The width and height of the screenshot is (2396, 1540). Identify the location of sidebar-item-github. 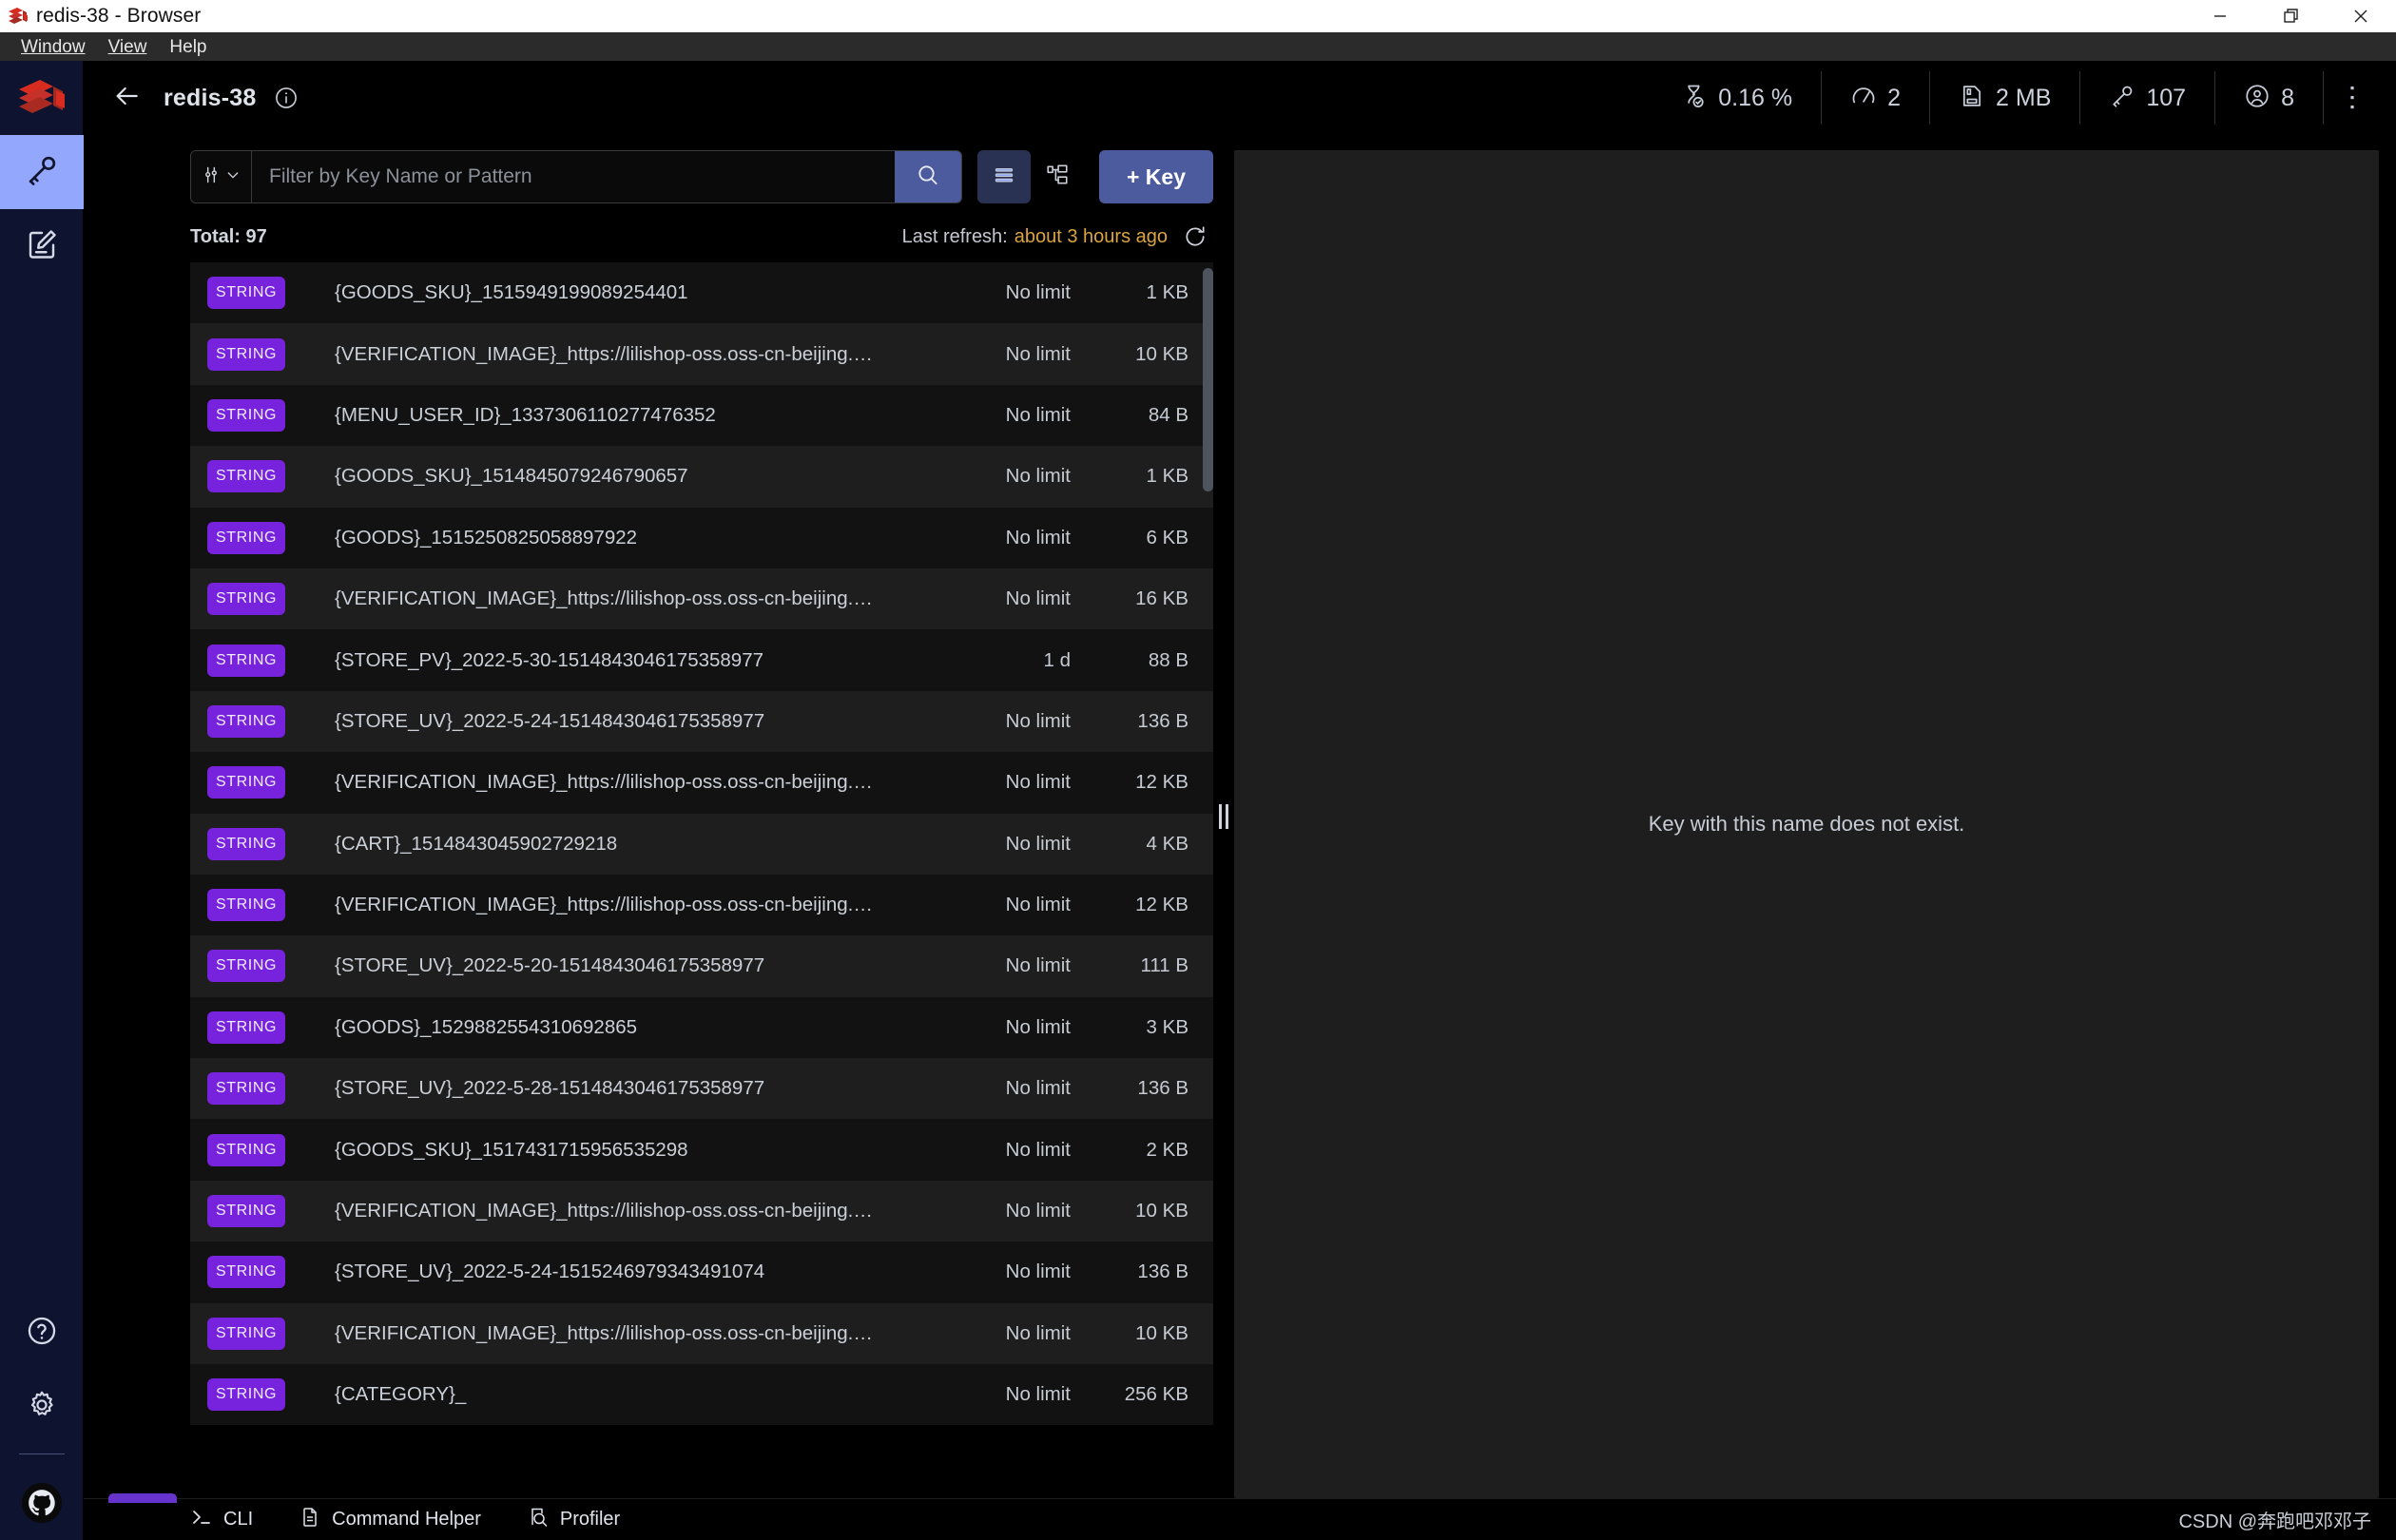
(42, 1505).